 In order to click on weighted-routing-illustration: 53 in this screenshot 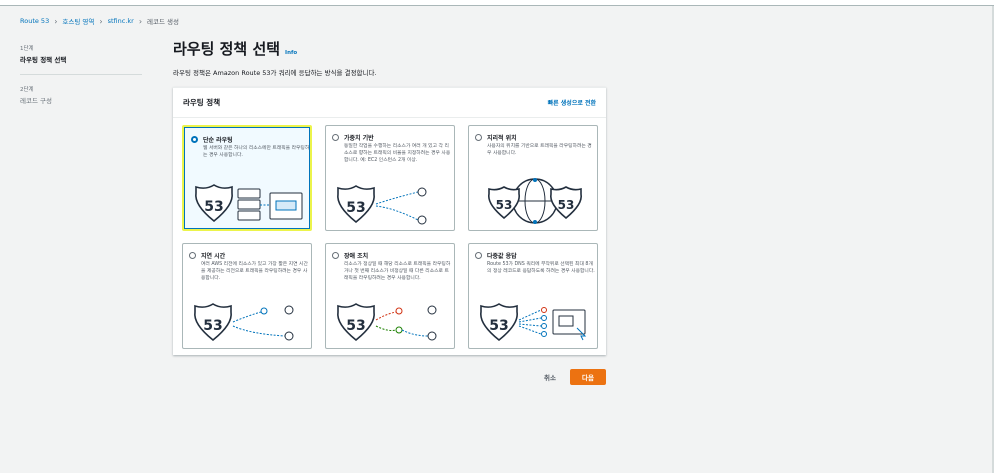, I will do `click(382, 205)`.